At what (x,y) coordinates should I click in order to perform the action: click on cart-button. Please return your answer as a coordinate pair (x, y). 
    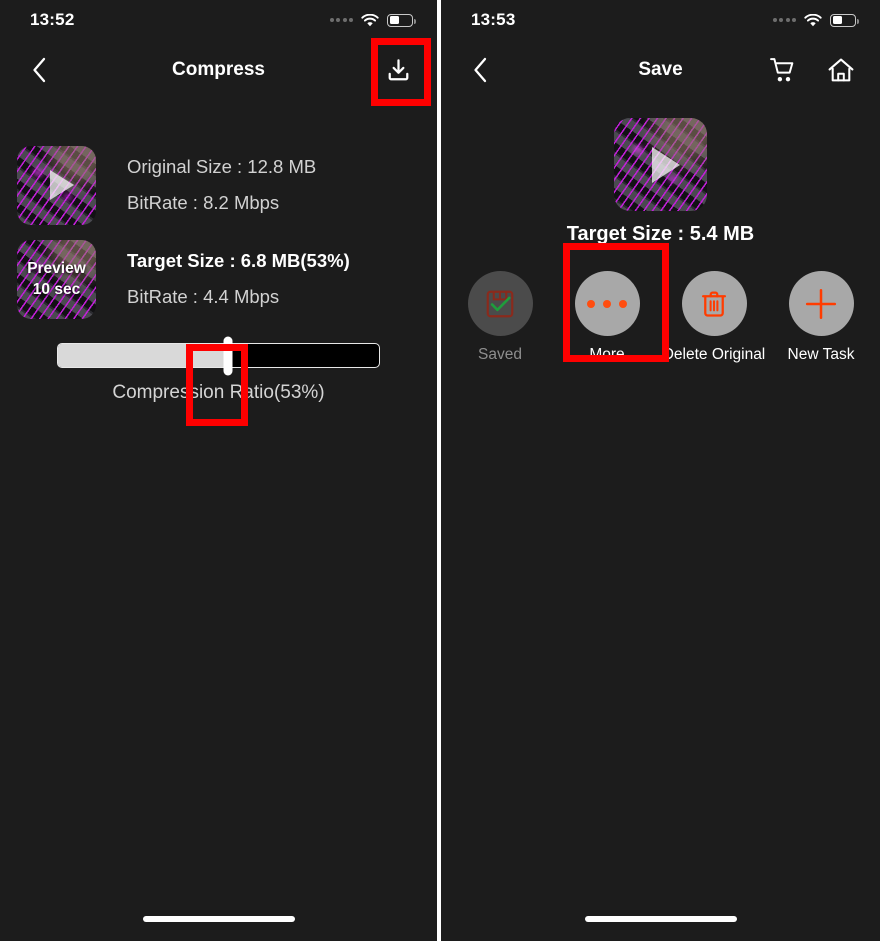
    Looking at the image, I should click on (783, 70).